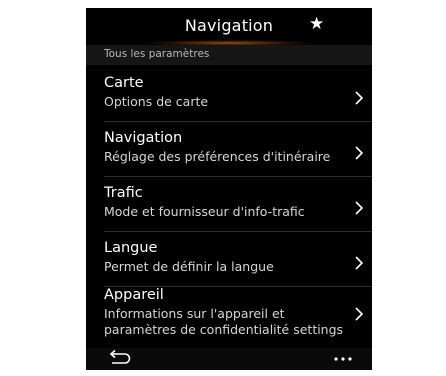 Image resolution: width=446 pixels, height=376 pixels. I want to click on header-bar: Navigation ★, so click(229, 27).